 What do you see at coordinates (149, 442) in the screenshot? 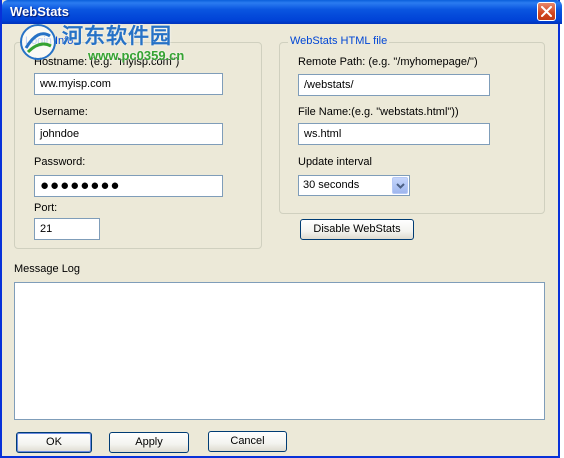
I see `apply-button: Apply` at bounding box center [149, 442].